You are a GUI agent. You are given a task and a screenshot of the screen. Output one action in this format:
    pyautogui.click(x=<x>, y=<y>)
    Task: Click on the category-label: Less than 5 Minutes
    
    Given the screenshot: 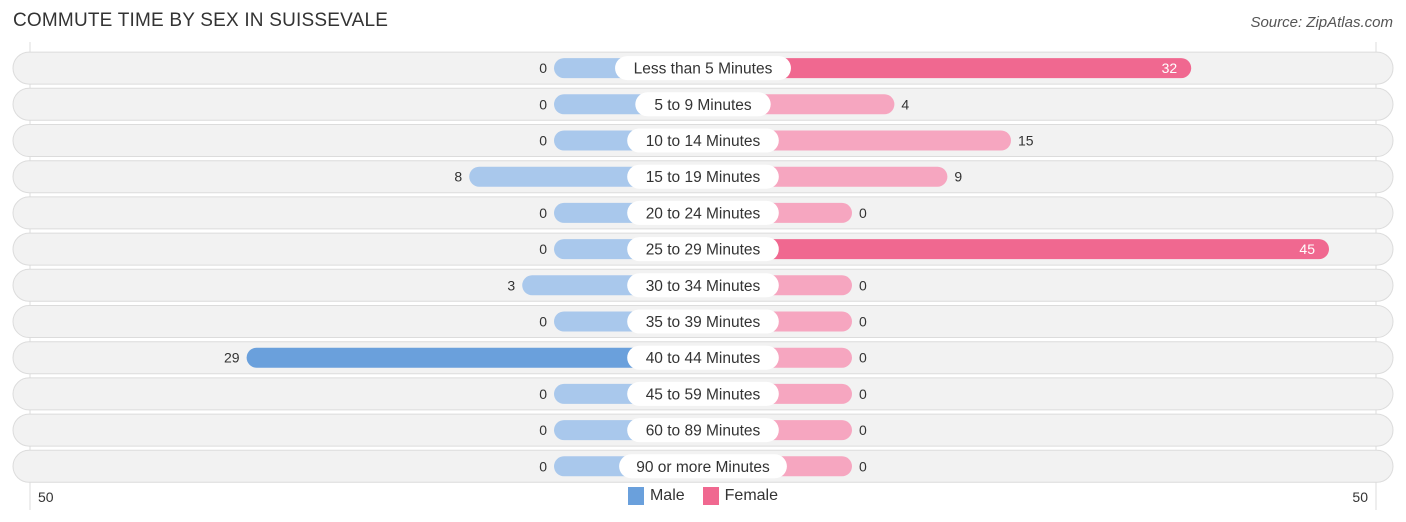 What is the action you would take?
    pyautogui.click(x=703, y=69)
    